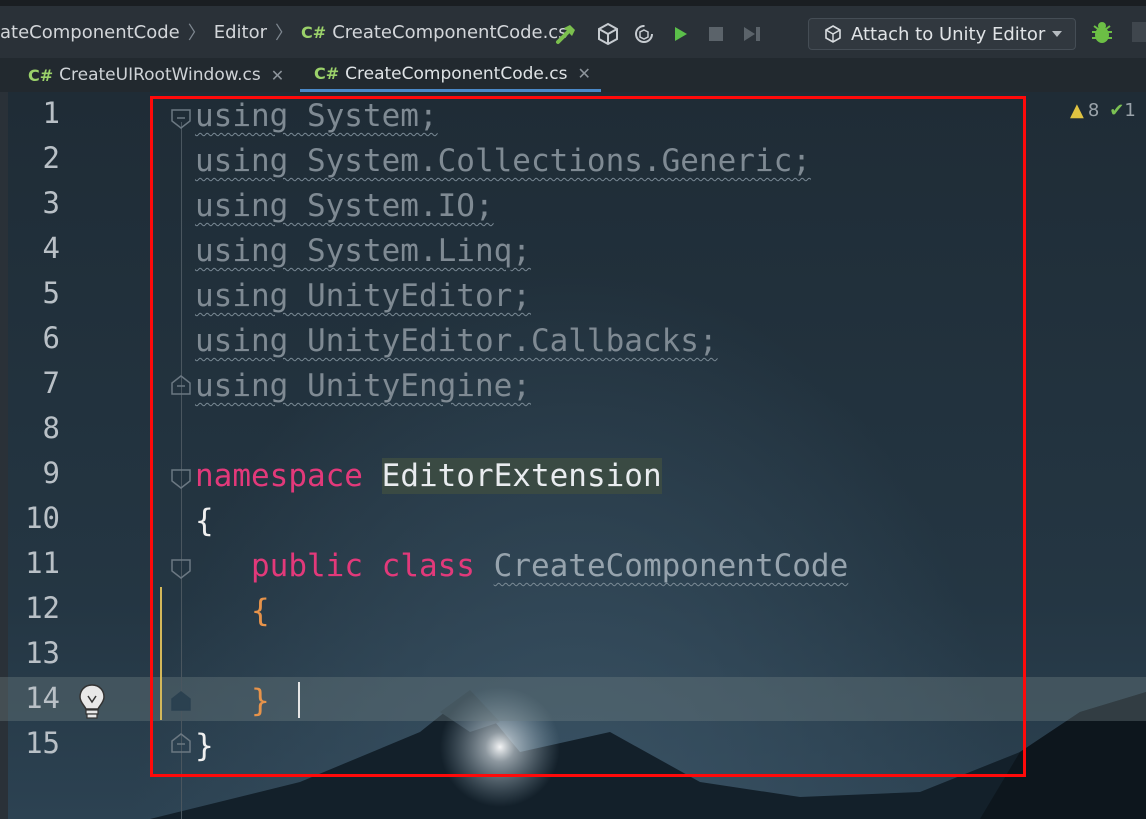  Describe the element at coordinates (90, 32) in the screenshot. I see `breadcrumb-project: ateComponentCode` at that location.